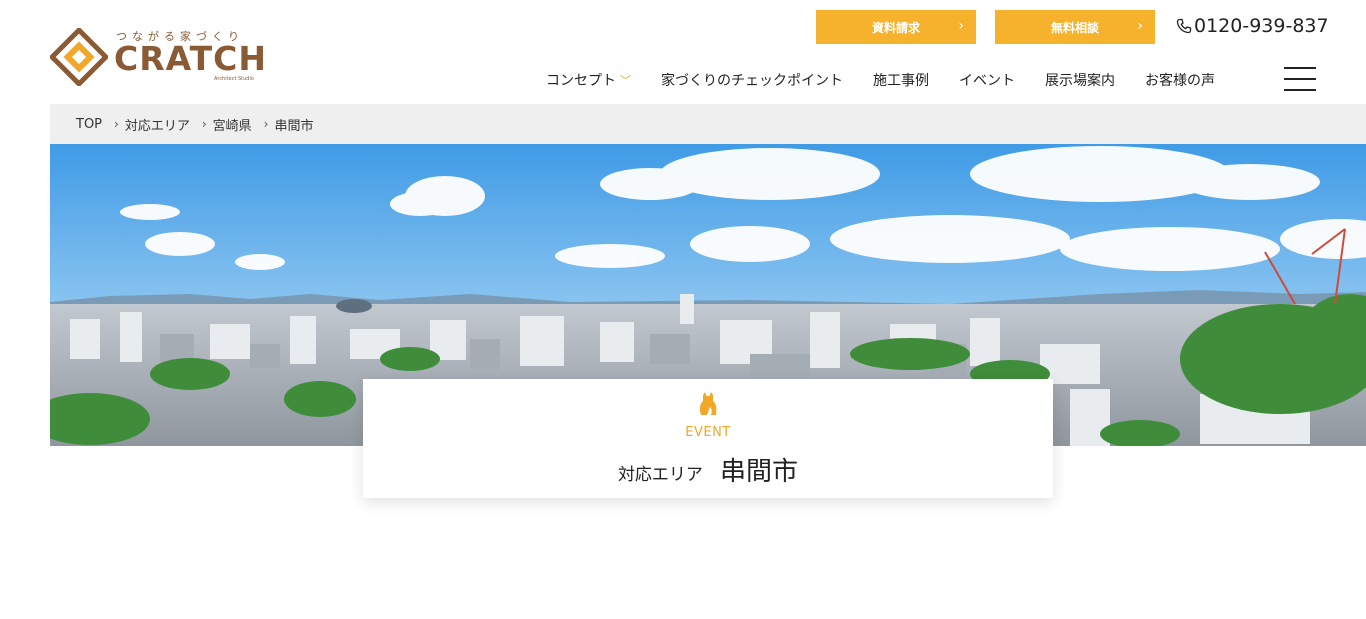 The width and height of the screenshot is (1366, 619). I want to click on breadcrumb: TOP › 対応エリア › 宮崎県 › 串間市, so click(708, 124).